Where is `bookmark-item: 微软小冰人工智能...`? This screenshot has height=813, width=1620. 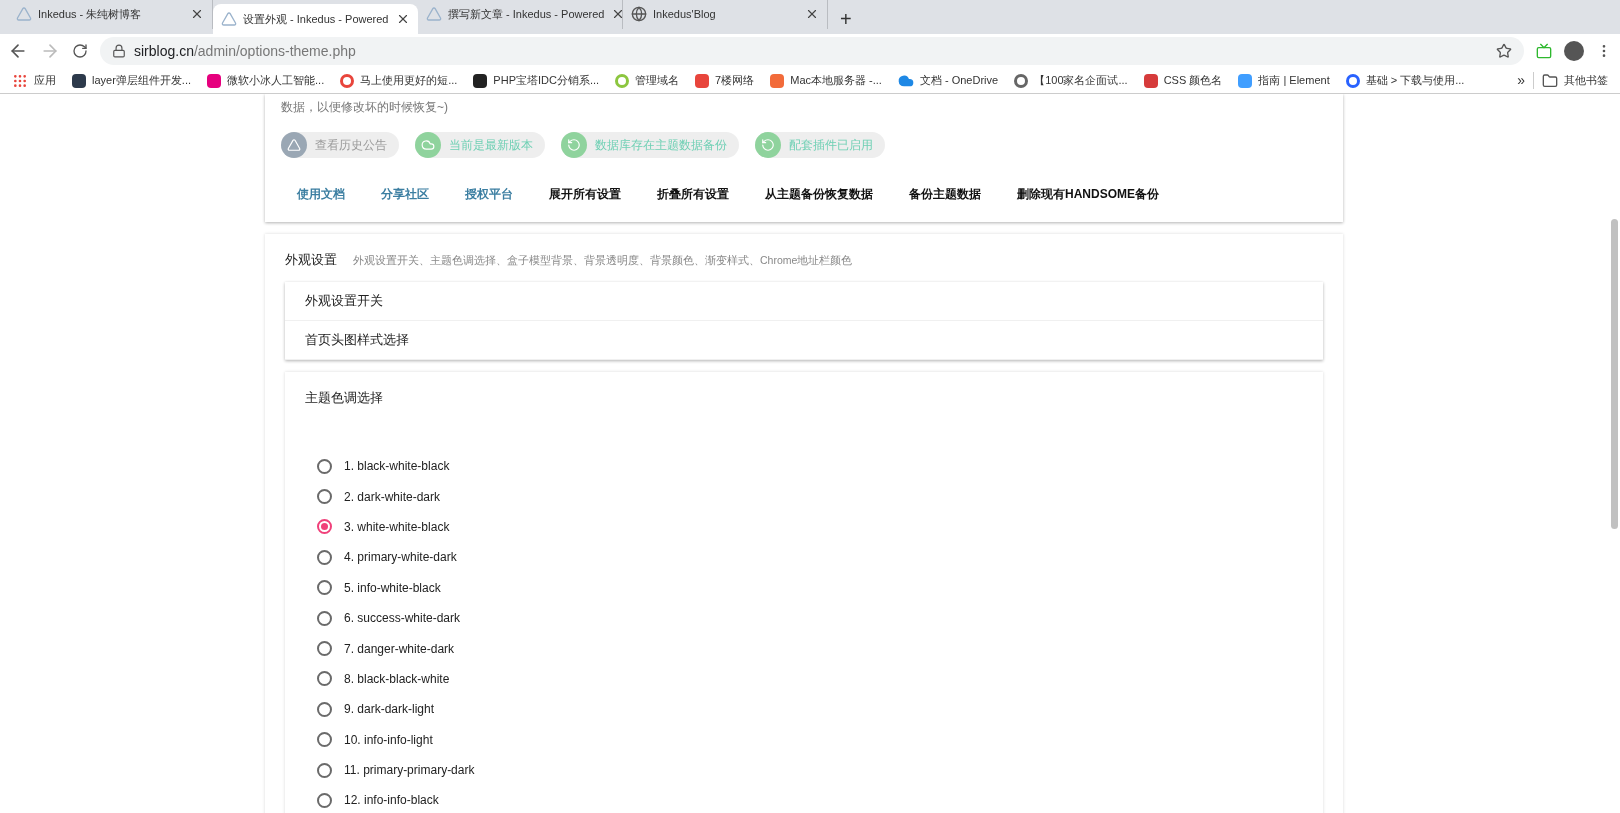 bookmark-item: 微软小冰人工智能... is located at coordinates (266, 80).